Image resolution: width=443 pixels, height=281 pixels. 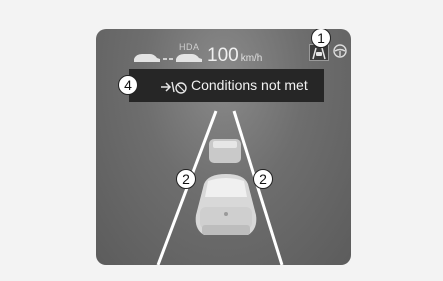 What do you see at coordinates (225, 151) in the screenshot?
I see `lead-vehicle-icon` at bounding box center [225, 151].